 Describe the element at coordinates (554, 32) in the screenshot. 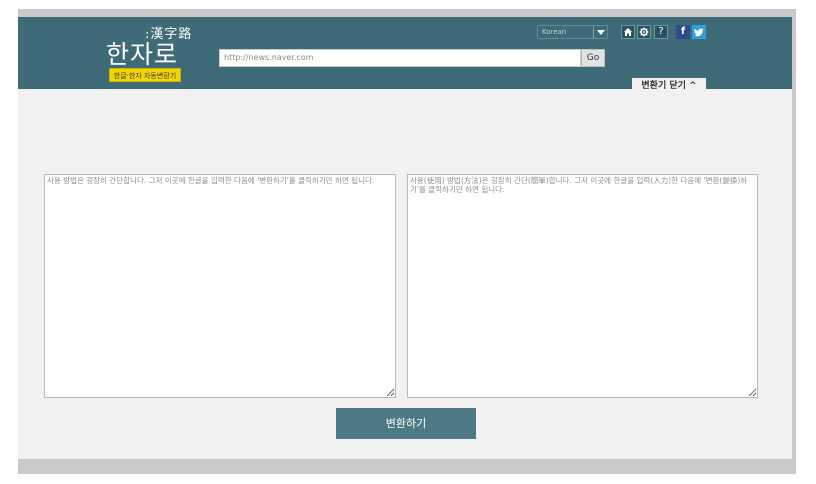

I see `language-select-value: Korean` at that location.